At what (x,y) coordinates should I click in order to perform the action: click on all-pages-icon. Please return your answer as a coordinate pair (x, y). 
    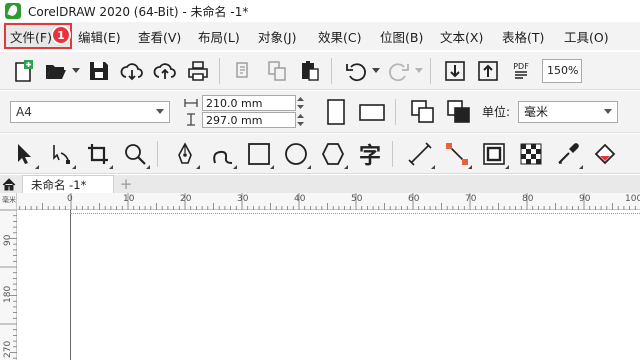
    Looking at the image, I should click on (422, 111).